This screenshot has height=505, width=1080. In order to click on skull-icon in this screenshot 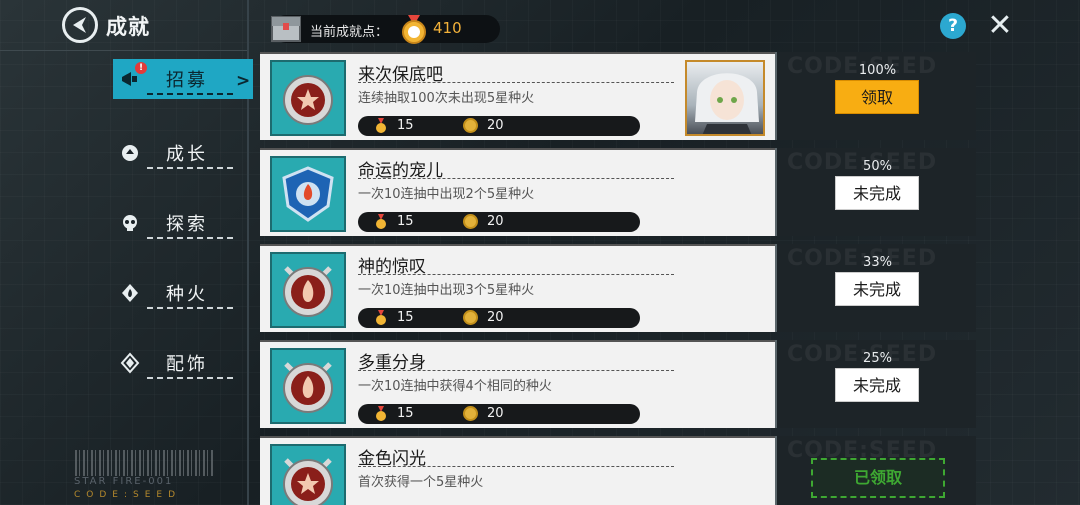, I will do `click(130, 223)`.